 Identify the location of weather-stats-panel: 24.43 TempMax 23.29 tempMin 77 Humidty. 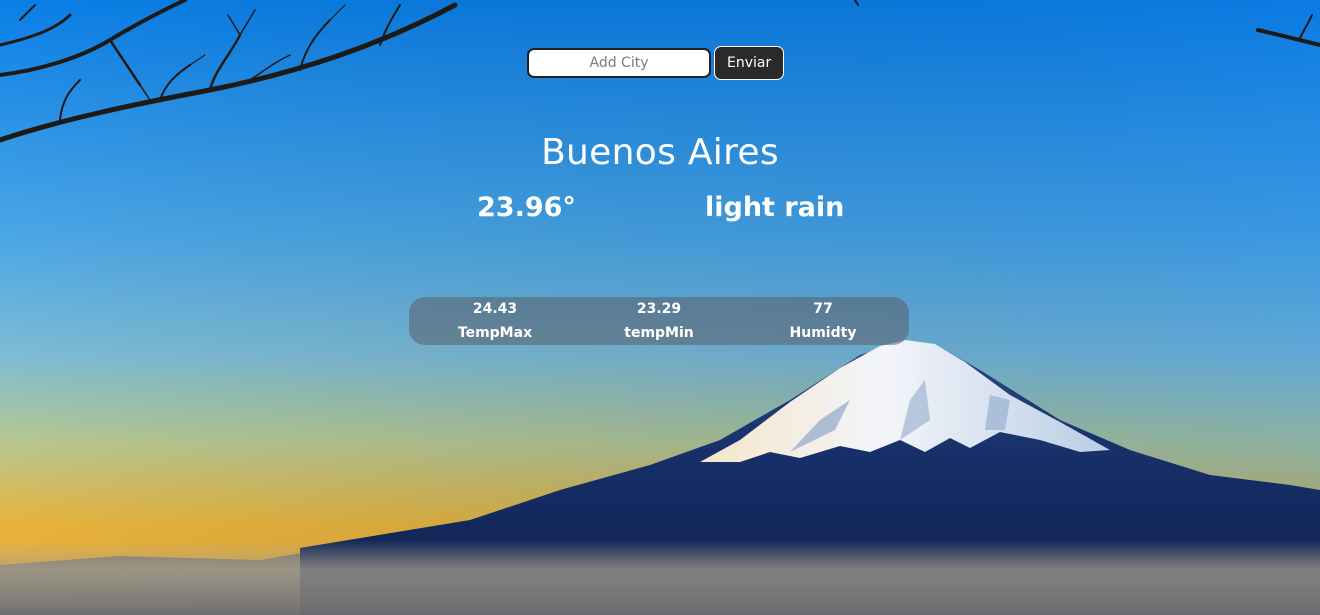
(659, 321).